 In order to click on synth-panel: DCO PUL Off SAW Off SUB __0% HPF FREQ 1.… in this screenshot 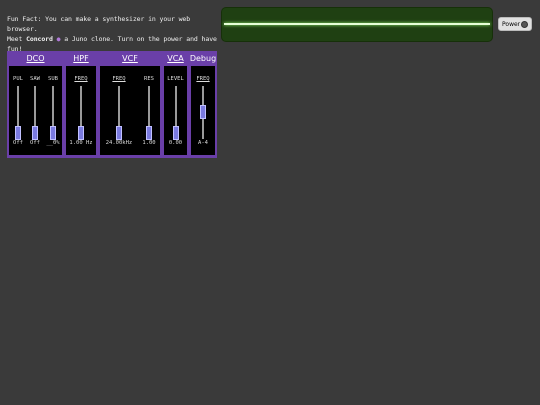, I will do `click(112, 104)`.